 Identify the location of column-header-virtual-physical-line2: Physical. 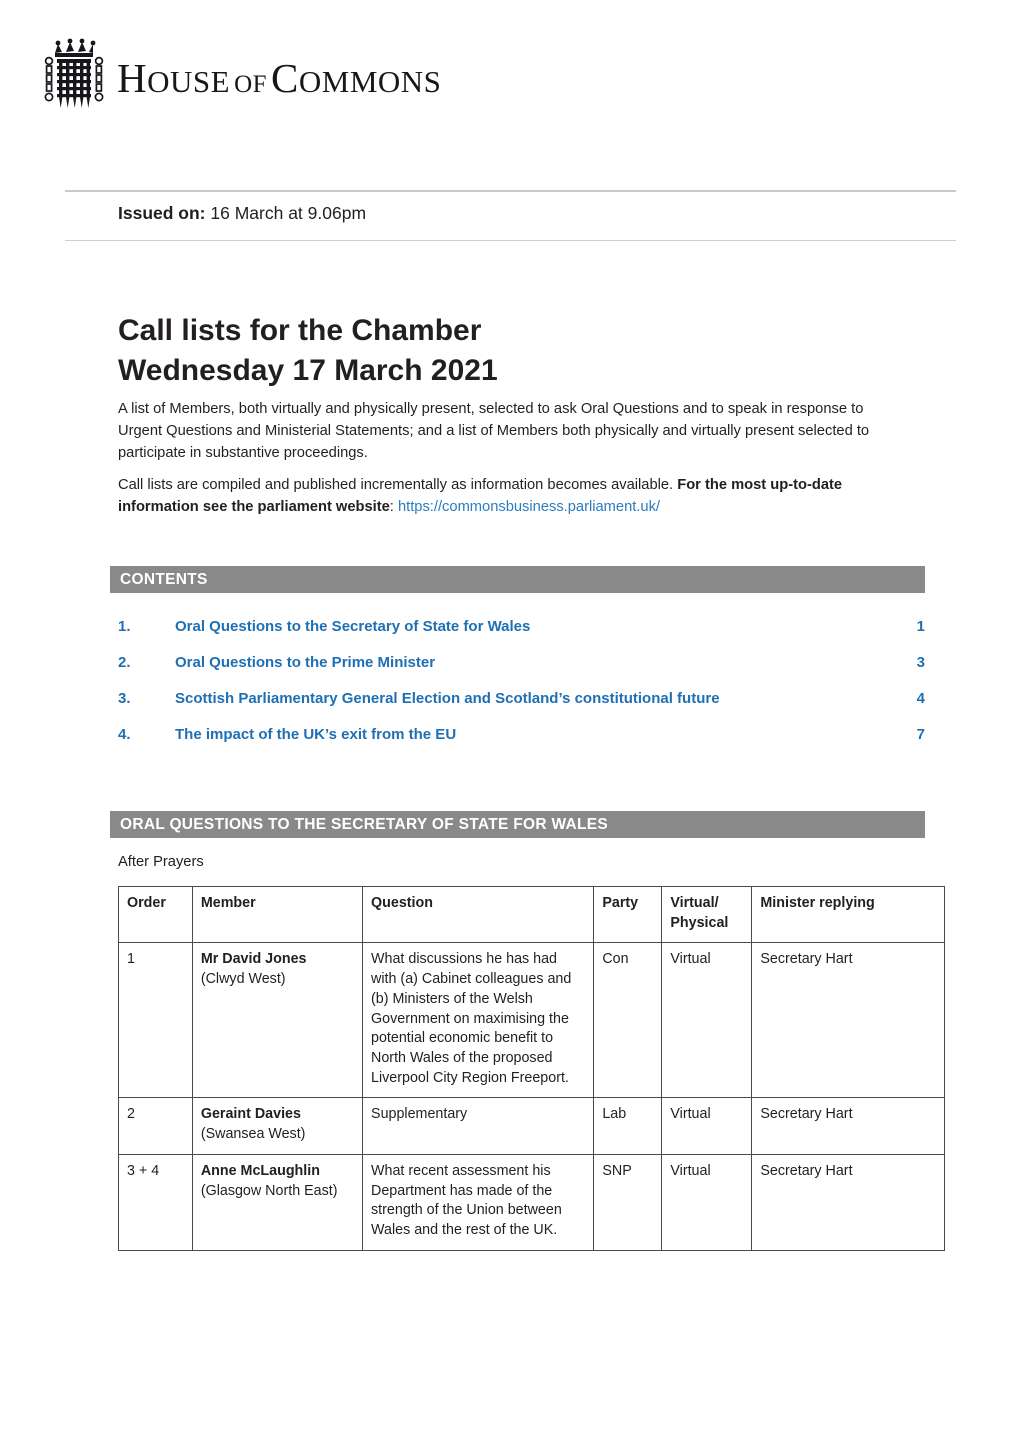
(699, 922).